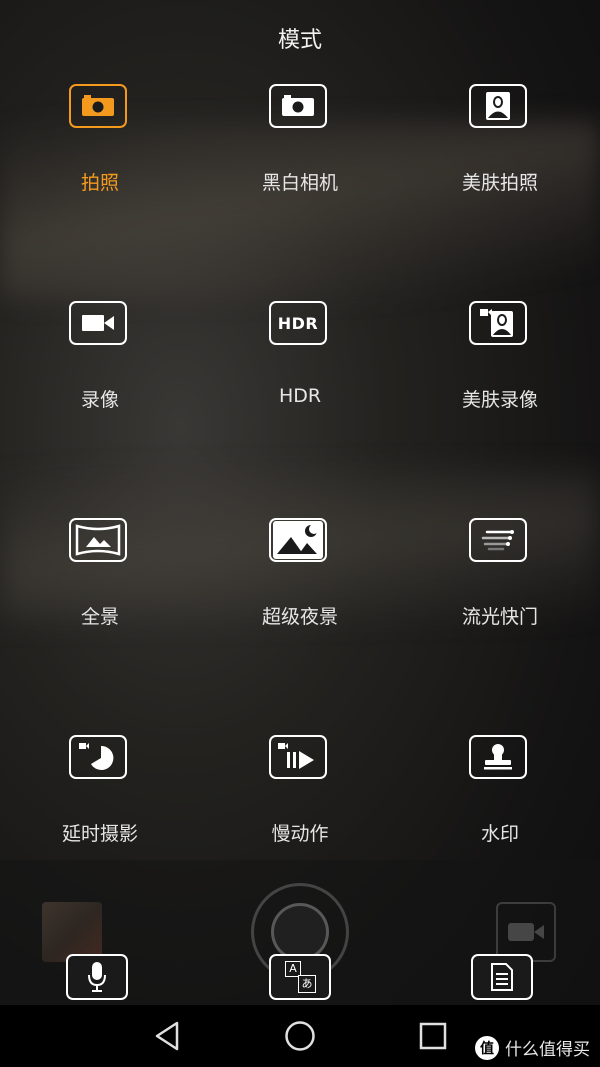  What do you see at coordinates (499, 834) in the screenshot?
I see `mode-label: 水印` at bounding box center [499, 834].